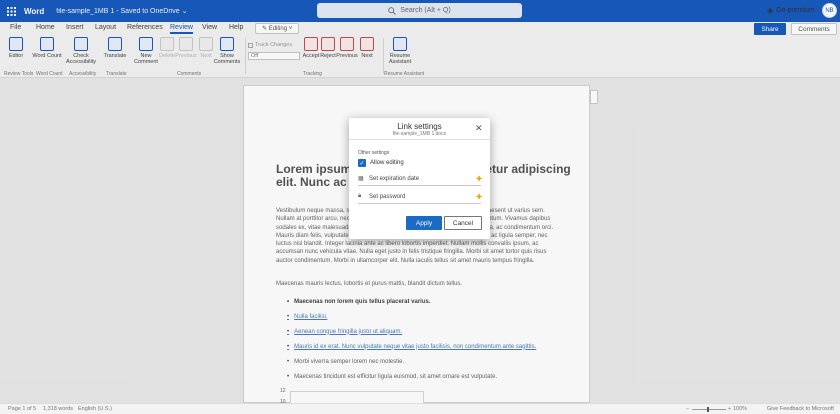 This screenshot has height=414, width=840. What do you see at coordinates (95, 409) in the screenshot?
I see `language-indicator: English (U.S.)` at bounding box center [95, 409].